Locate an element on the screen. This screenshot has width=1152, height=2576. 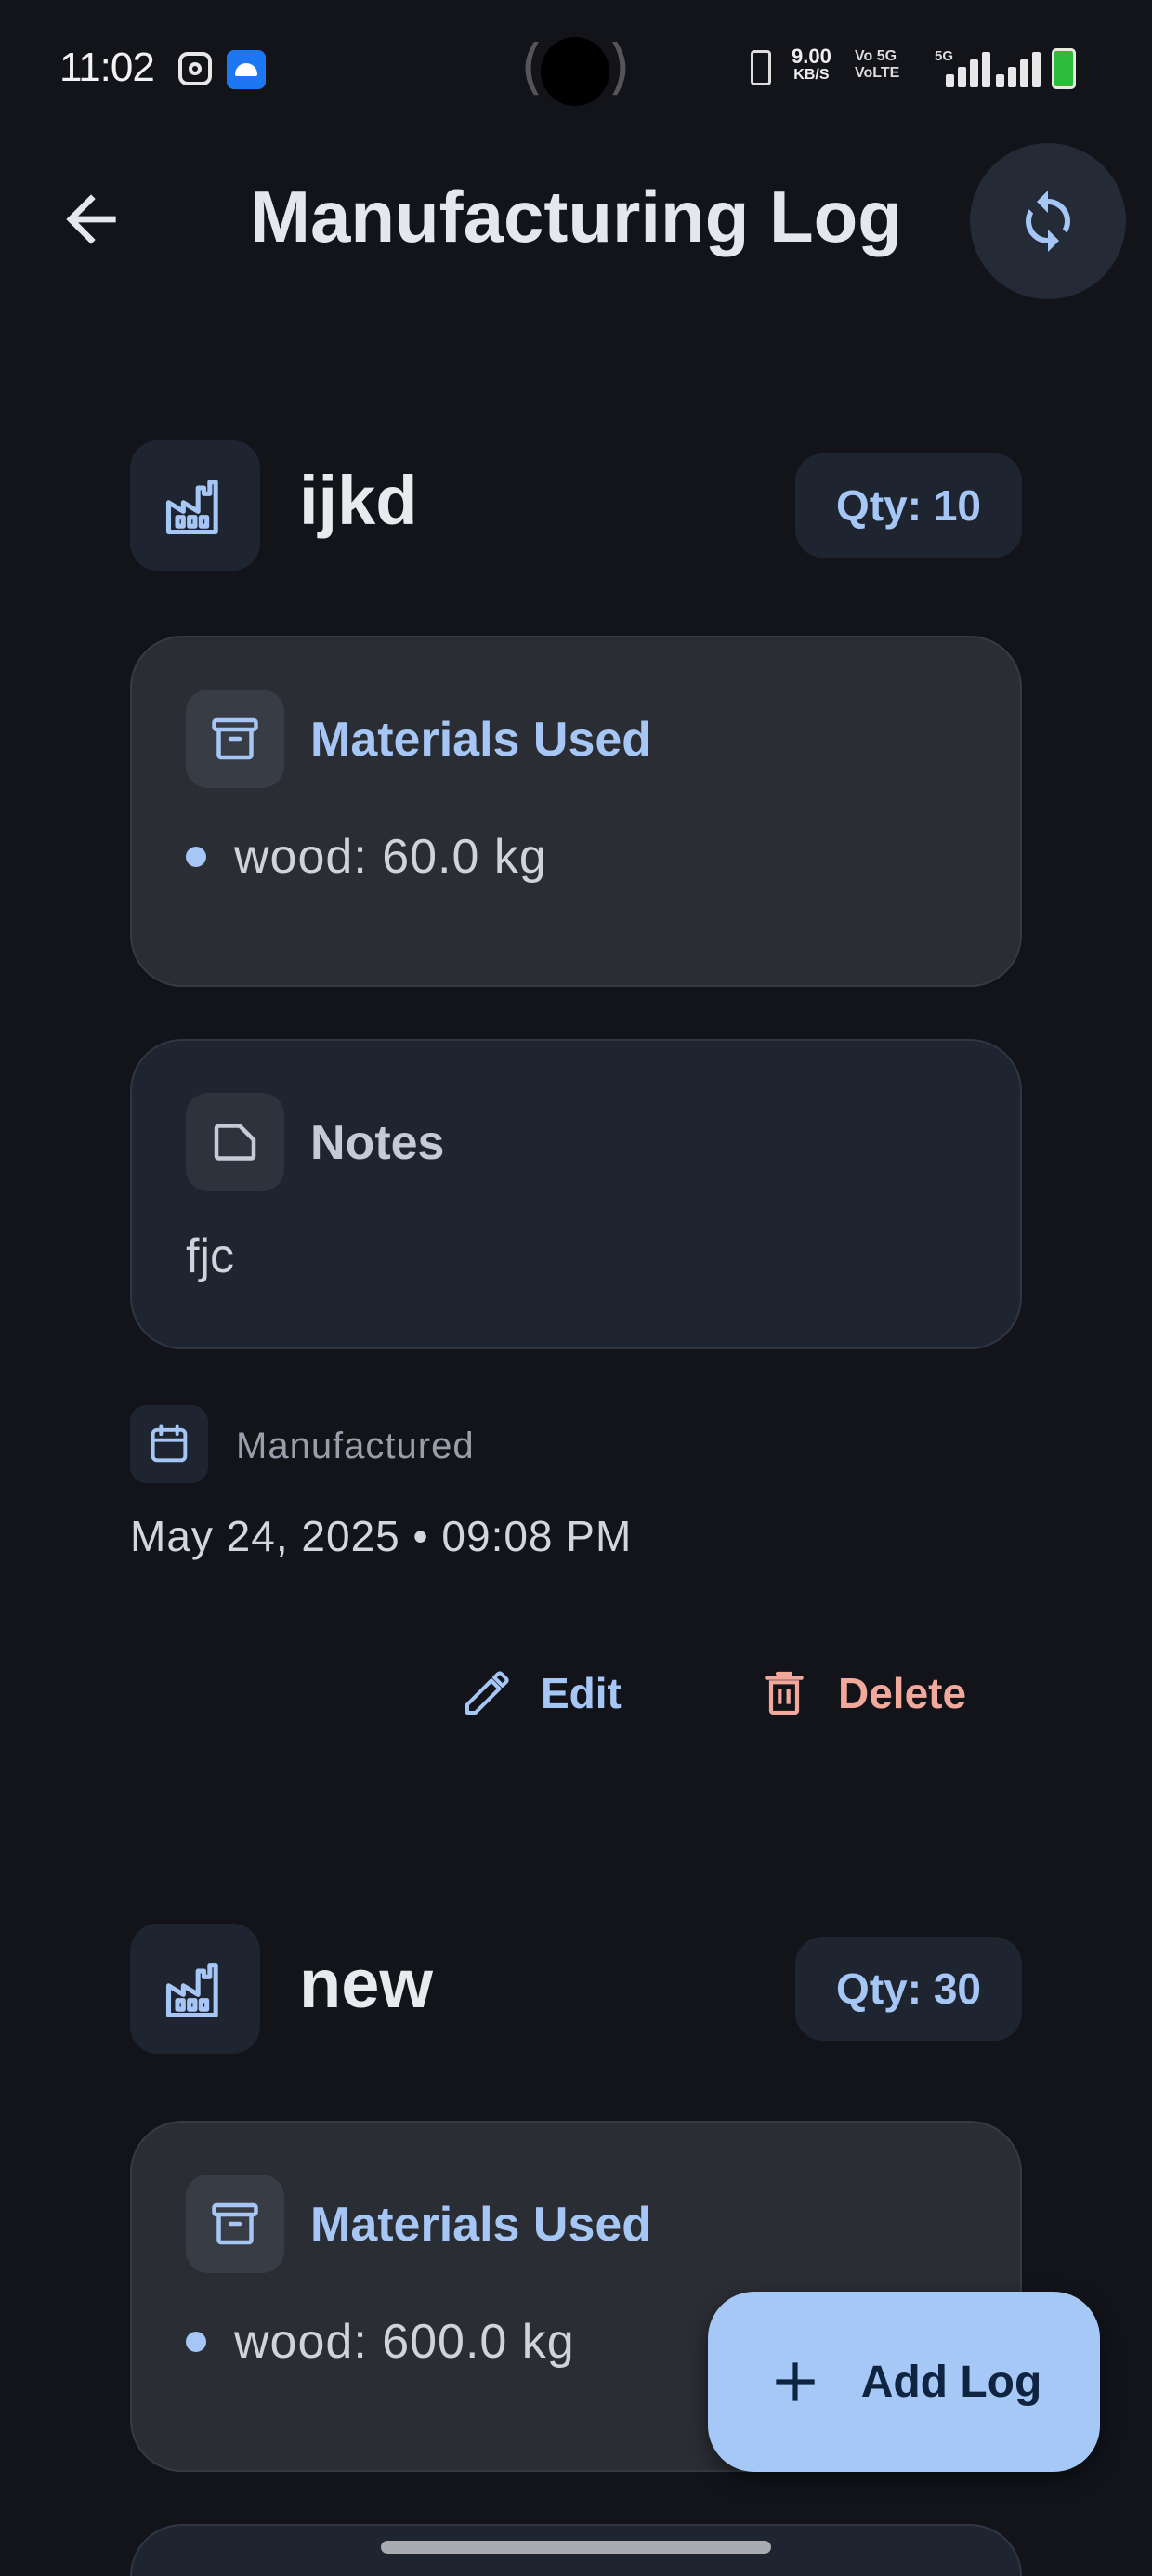
material-item: wood: 600.0 kg is located at coordinates (380, 2342).